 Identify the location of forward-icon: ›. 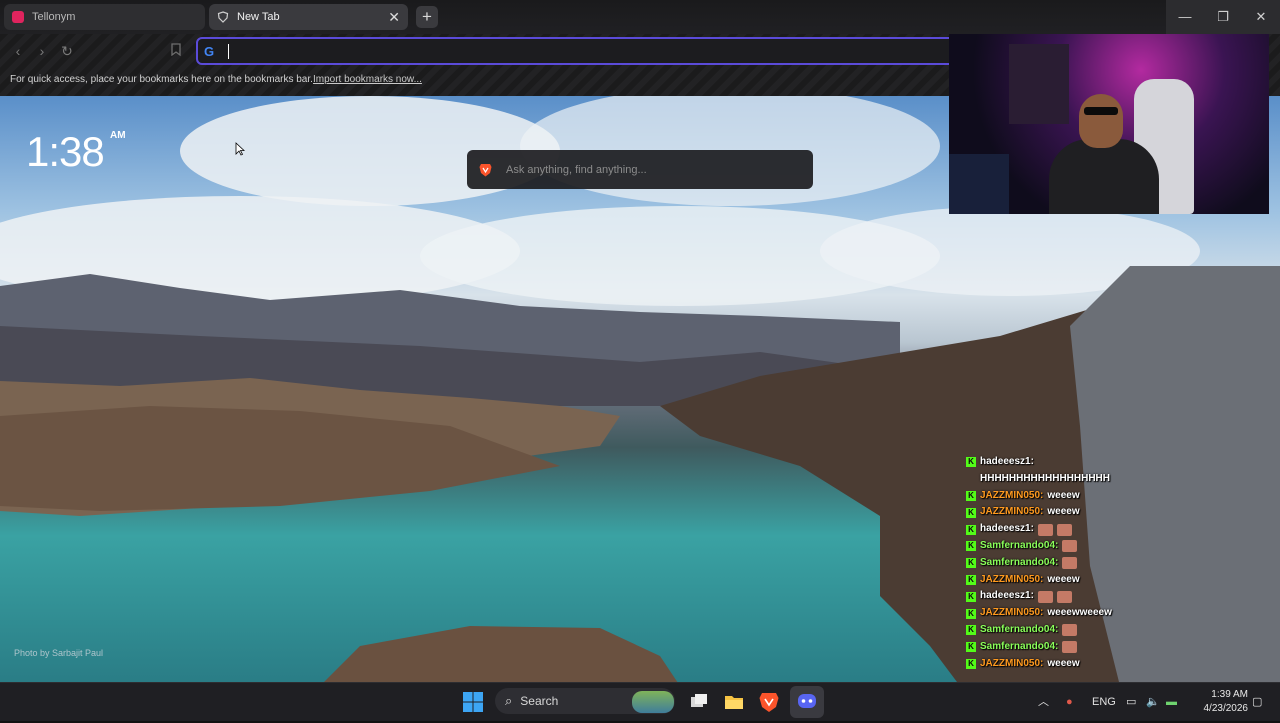
(42, 51).